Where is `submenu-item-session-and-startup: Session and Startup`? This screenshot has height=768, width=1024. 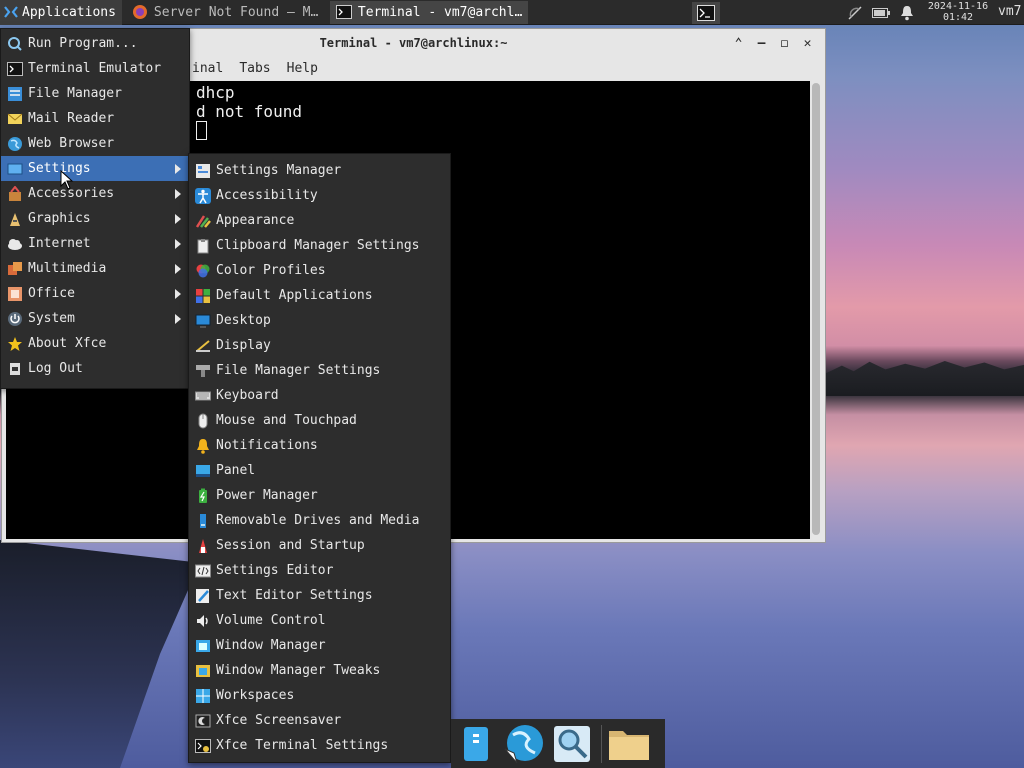 submenu-item-session-and-startup: Session and Startup is located at coordinates (319, 545).